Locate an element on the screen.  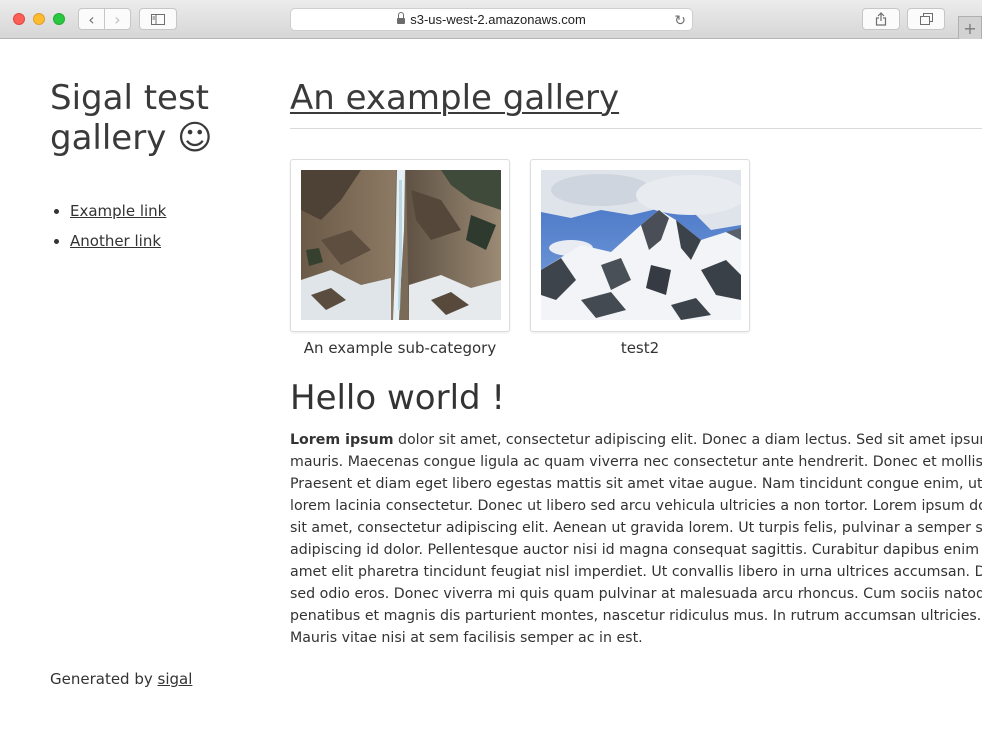
section-heading: Hello world ! is located at coordinates (398, 398).